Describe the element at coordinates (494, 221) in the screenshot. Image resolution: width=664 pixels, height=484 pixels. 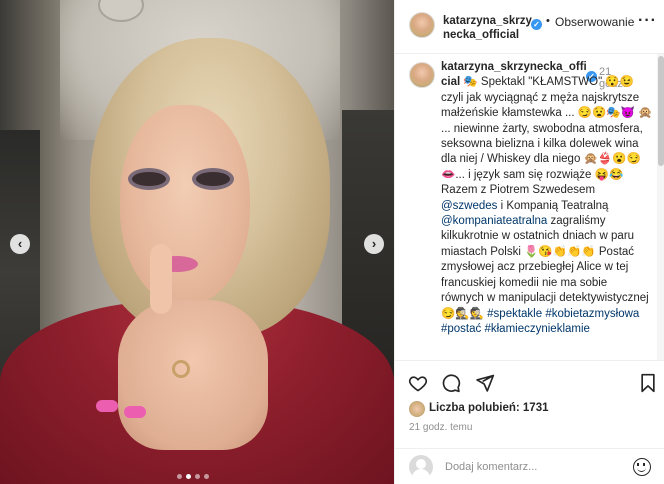
I see `mention-link: @kompaniateatralna` at that location.